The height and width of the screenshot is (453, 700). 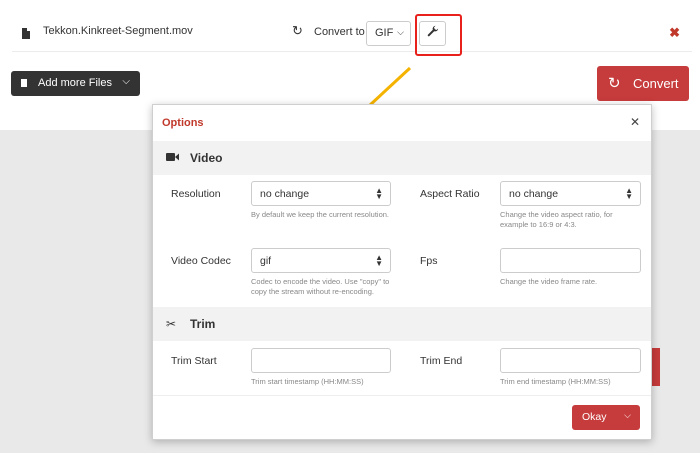 I want to click on file-plus-icon, so click(x=24, y=83).